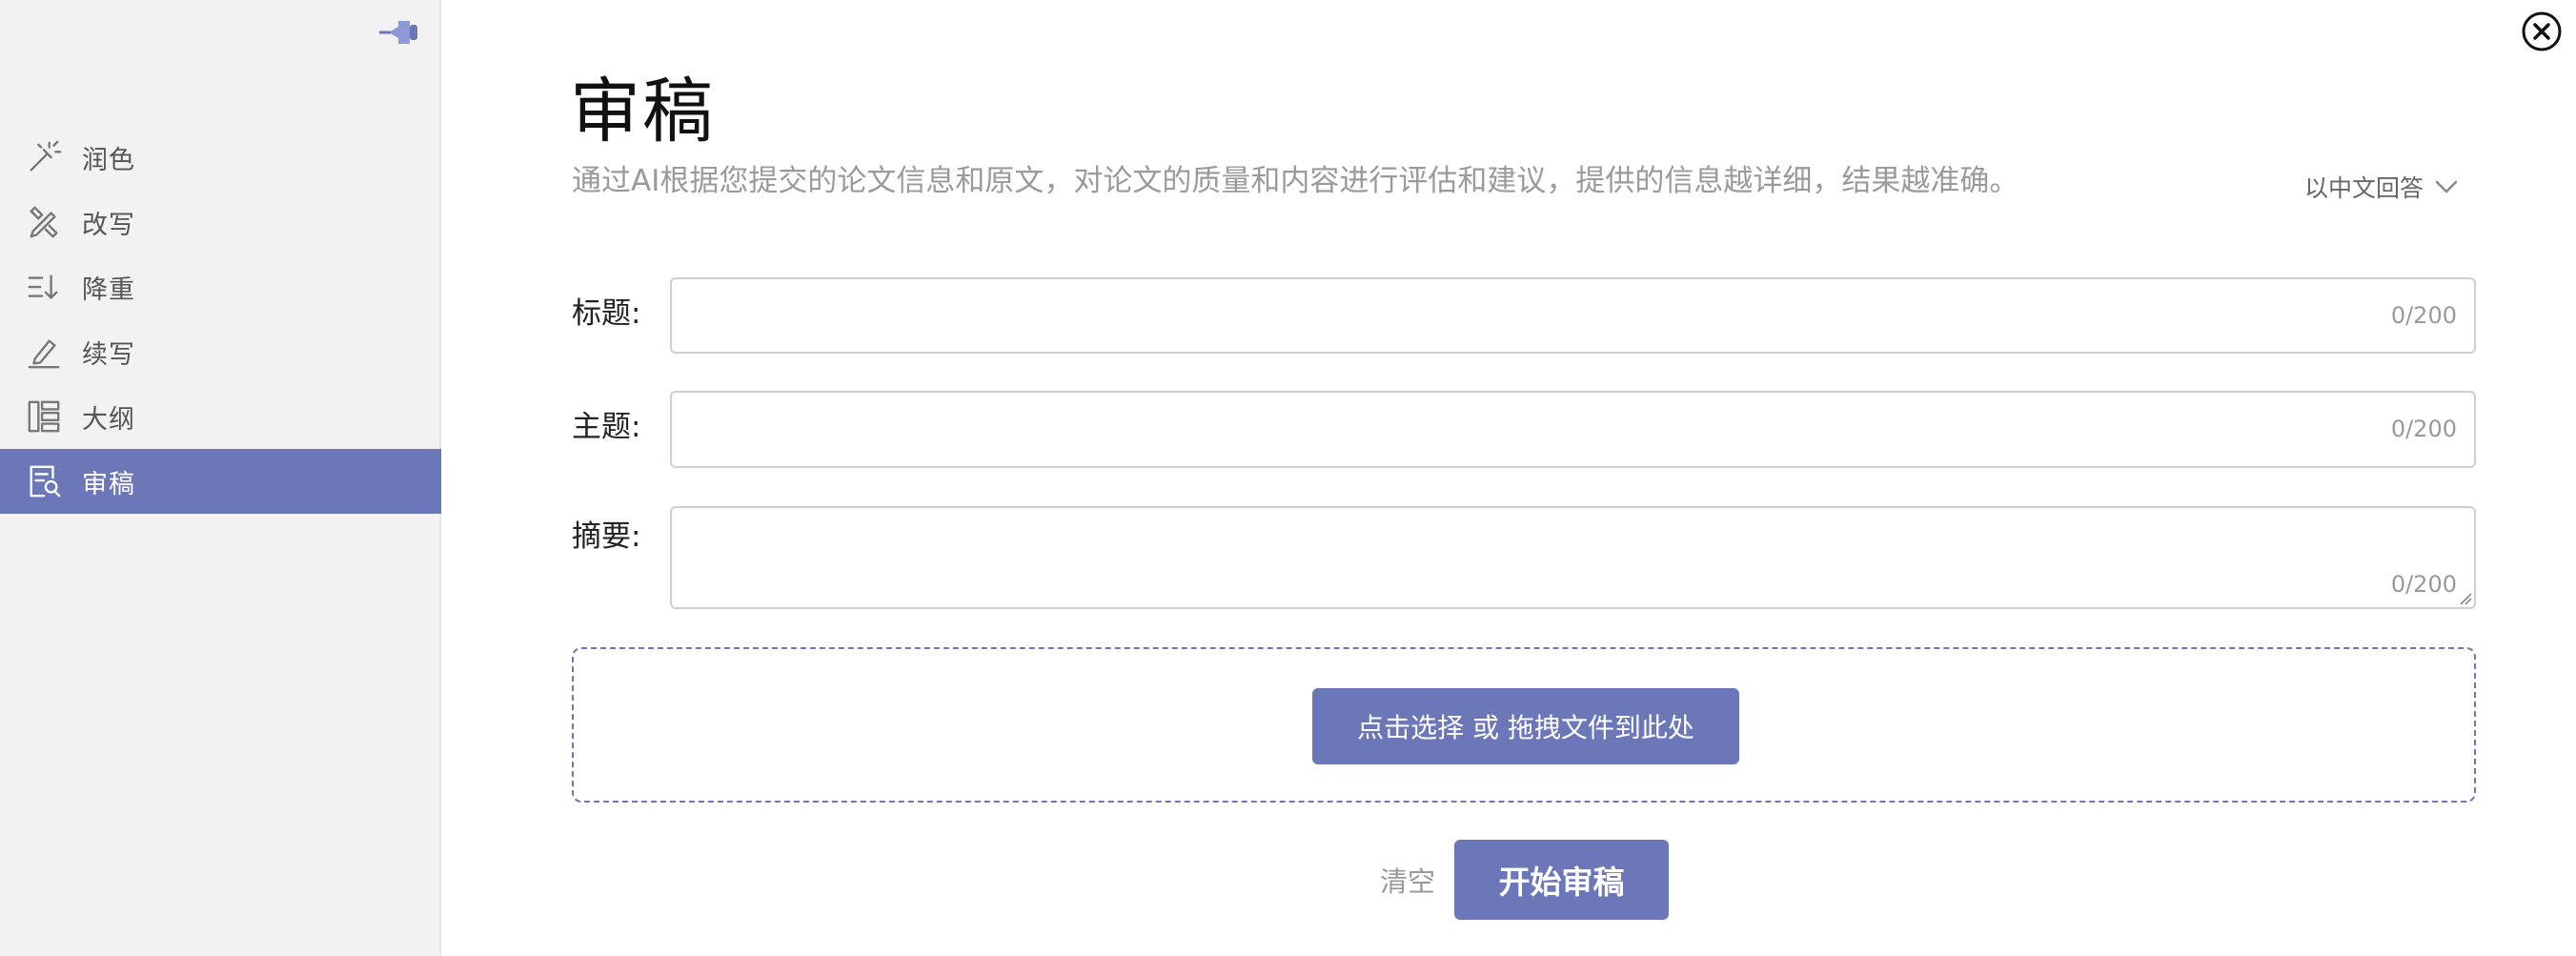  I want to click on topic-input, so click(1573, 429).